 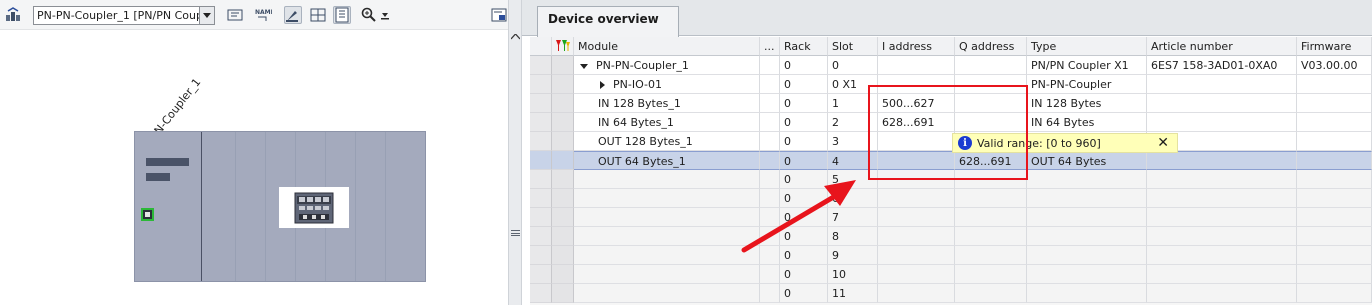 I want to click on cell-type: OUT 64 Bytes, so click(x=1087, y=160).